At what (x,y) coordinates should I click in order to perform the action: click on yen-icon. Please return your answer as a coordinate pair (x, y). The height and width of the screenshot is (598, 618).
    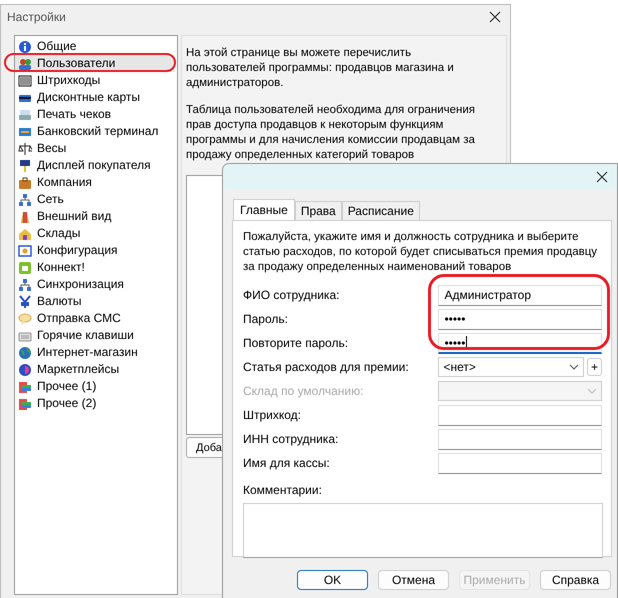
    Looking at the image, I should click on (25, 301).